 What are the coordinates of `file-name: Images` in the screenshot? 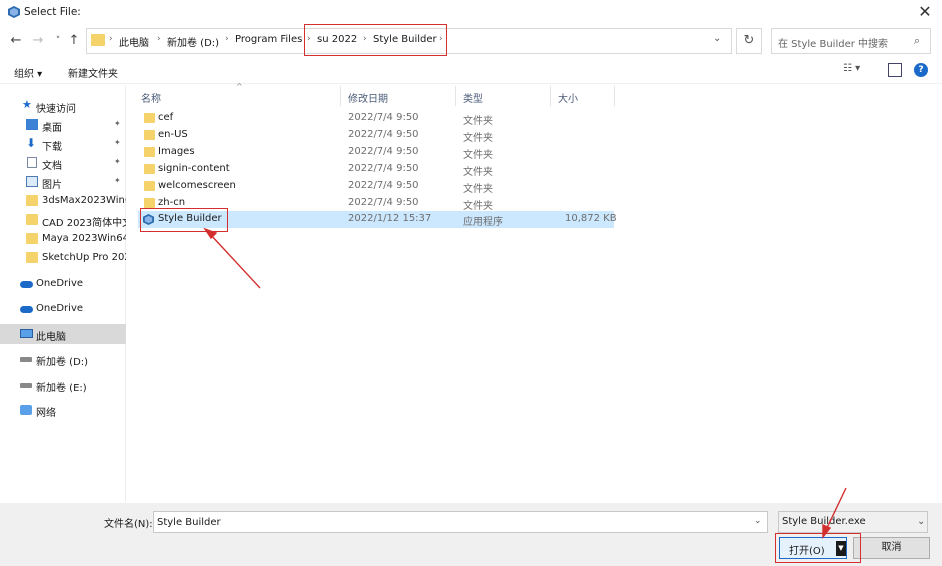 It's located at (176, 151).